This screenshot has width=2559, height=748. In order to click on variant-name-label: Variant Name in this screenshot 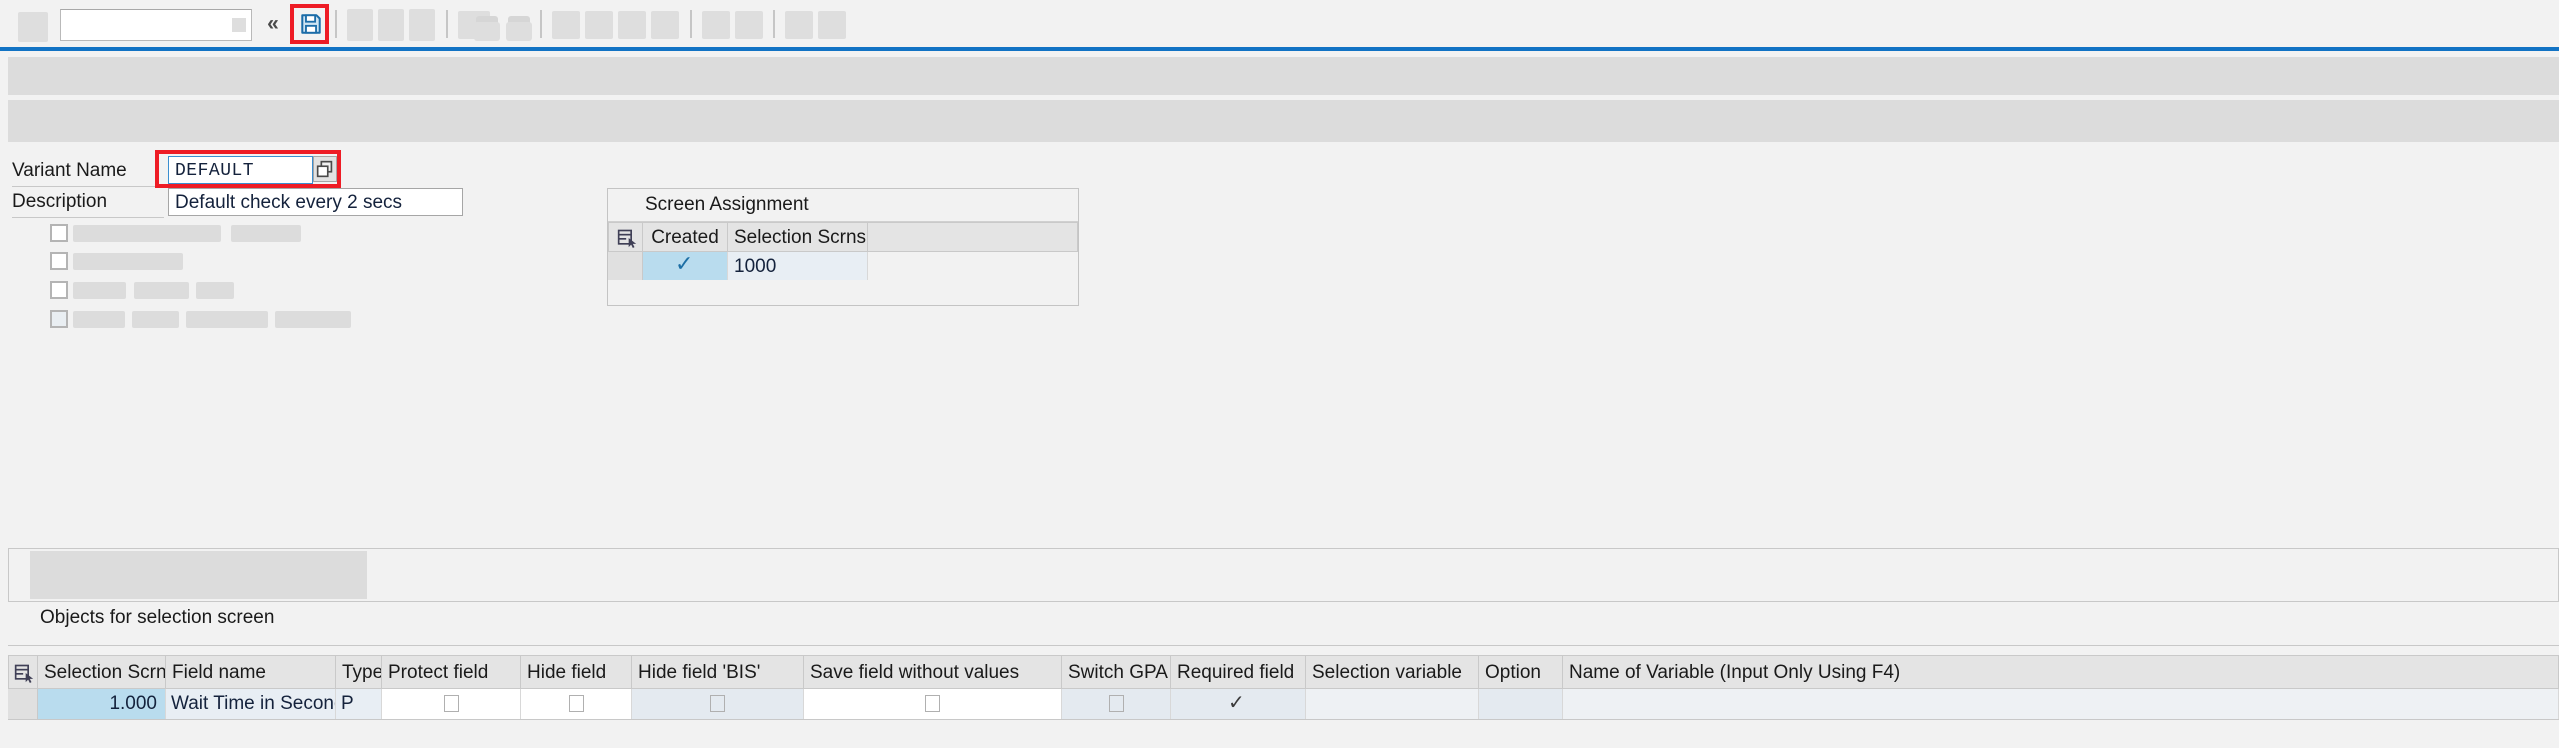, I will do `click(69, 170)`.